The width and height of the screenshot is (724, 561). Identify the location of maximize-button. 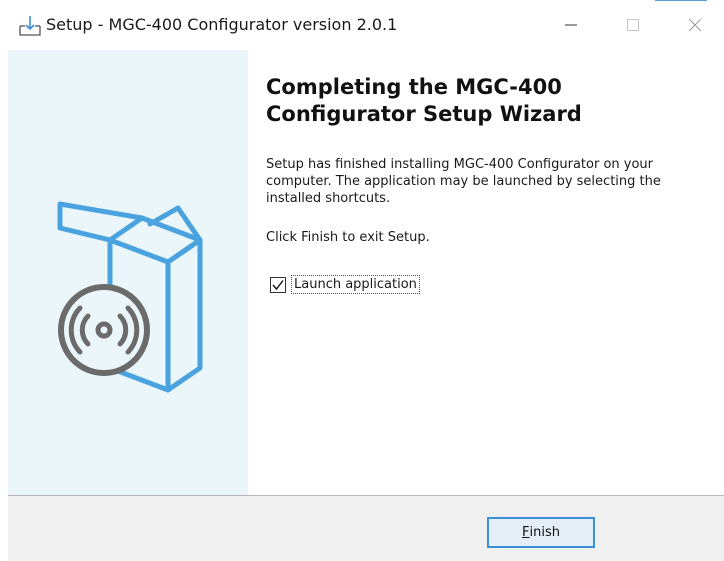
(633, 25).